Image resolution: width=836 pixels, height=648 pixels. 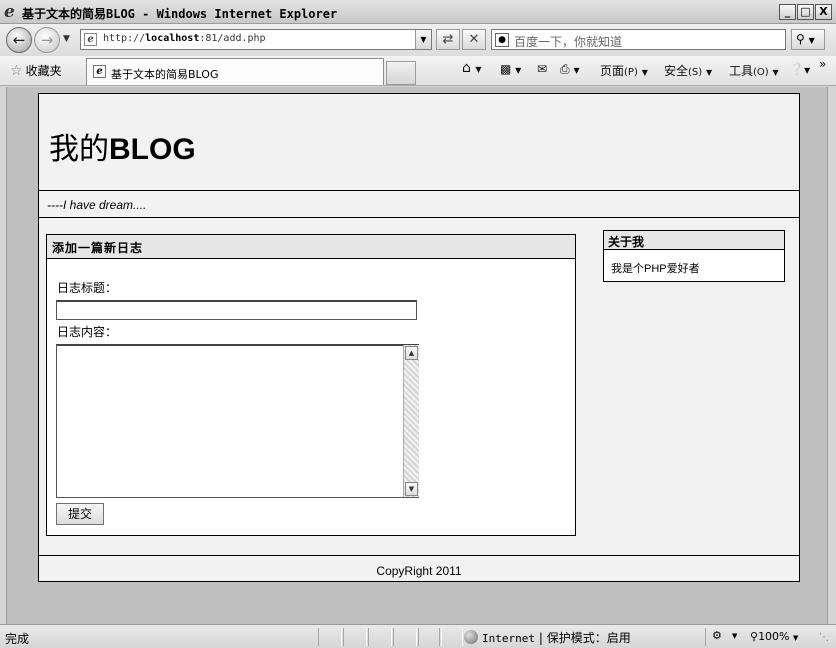 I want to click on favorites-button: ☆ 收藏夹, so click(x=36, y=70).